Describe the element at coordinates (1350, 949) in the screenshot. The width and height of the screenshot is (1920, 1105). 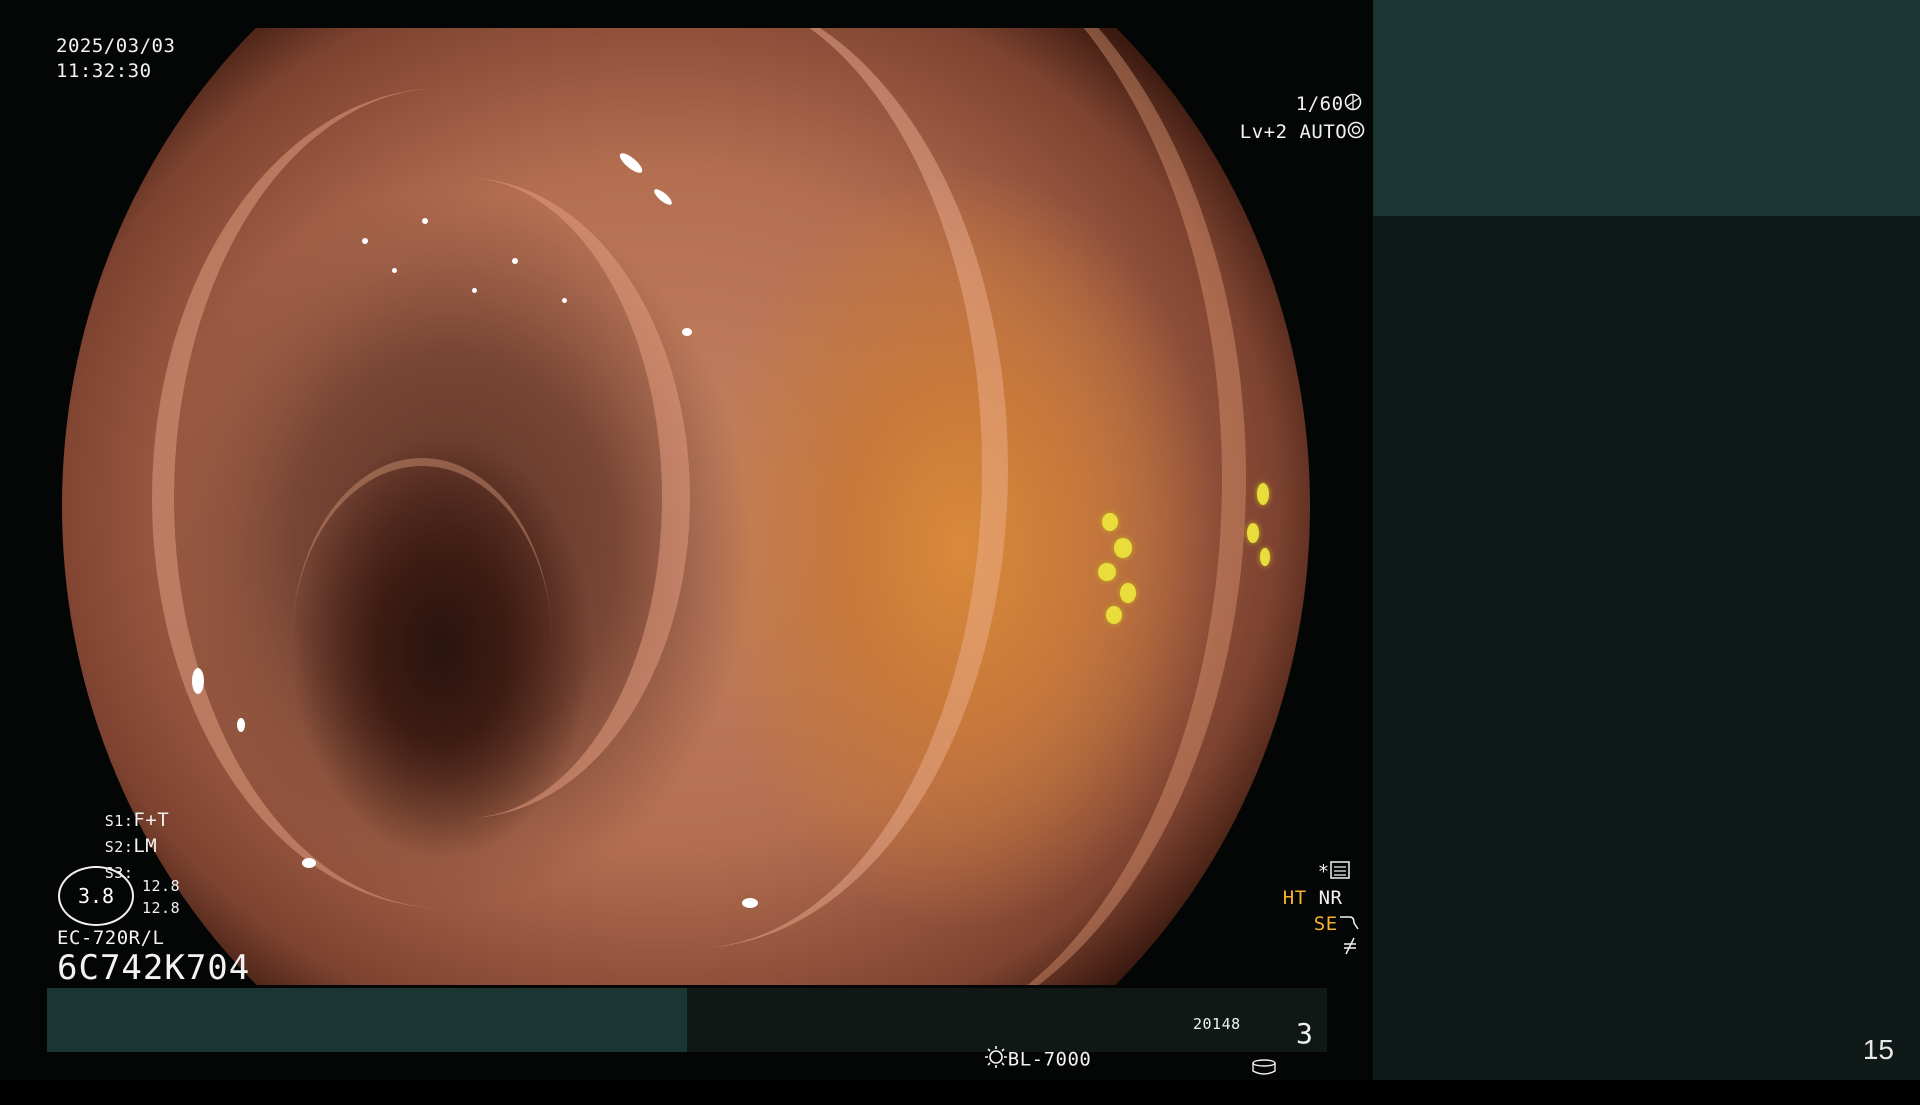
I see `freeze-icon` at that location.